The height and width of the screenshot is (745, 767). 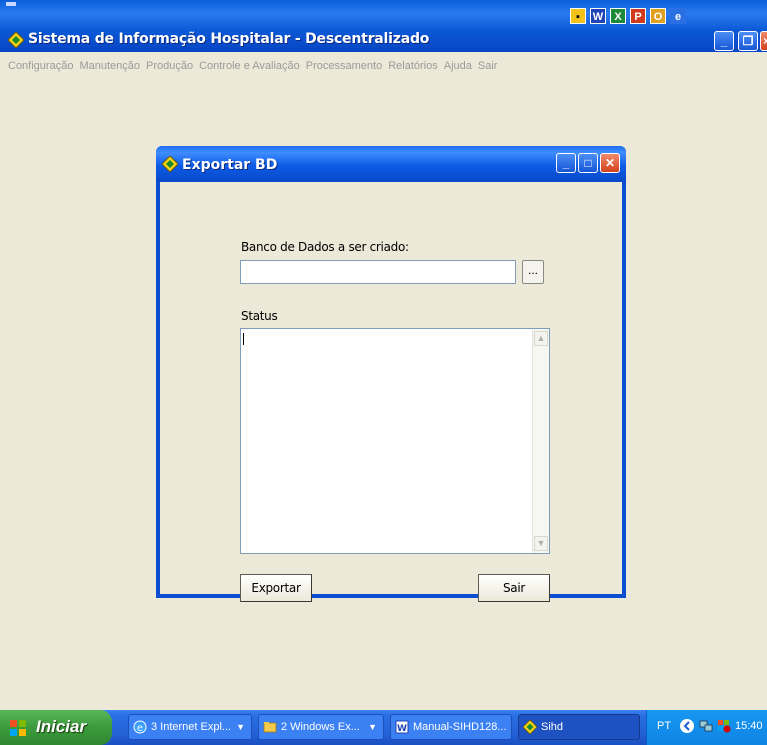 I want to click on start-button: Iniciar, so click(x=56, y=727).